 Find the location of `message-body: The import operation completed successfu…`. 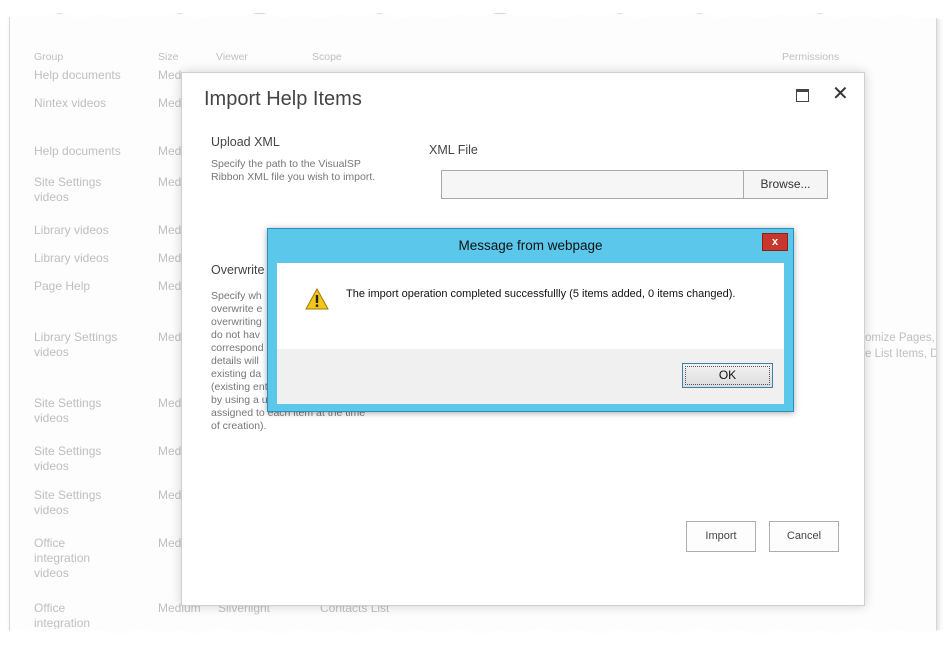

message-body: The import operation completed successfu… is located at coordinates (530, 333).